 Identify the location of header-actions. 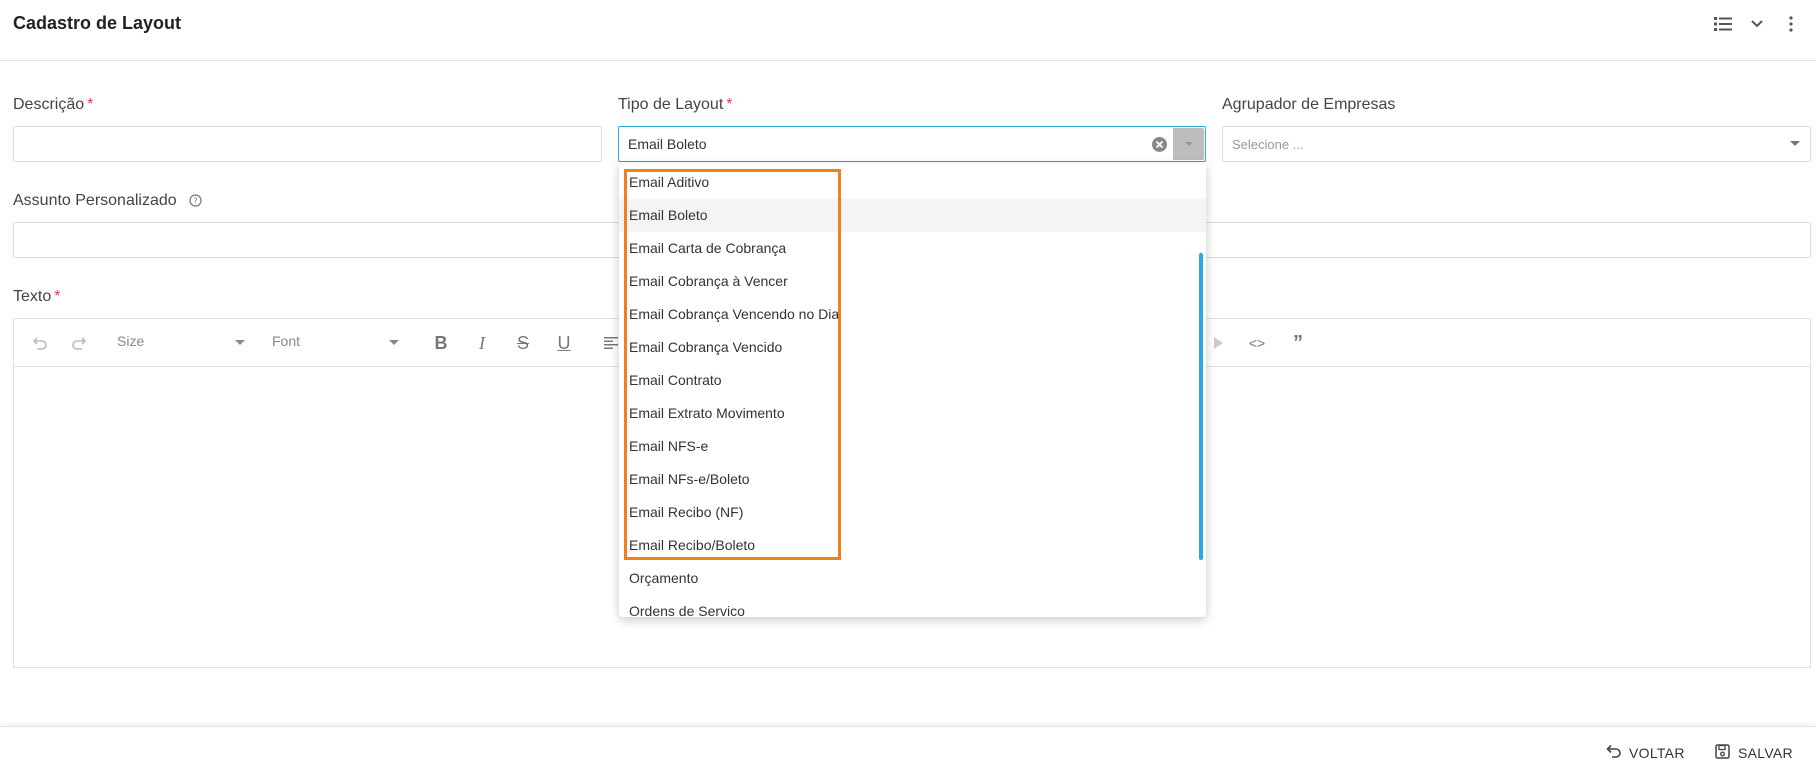
(1757, 24).